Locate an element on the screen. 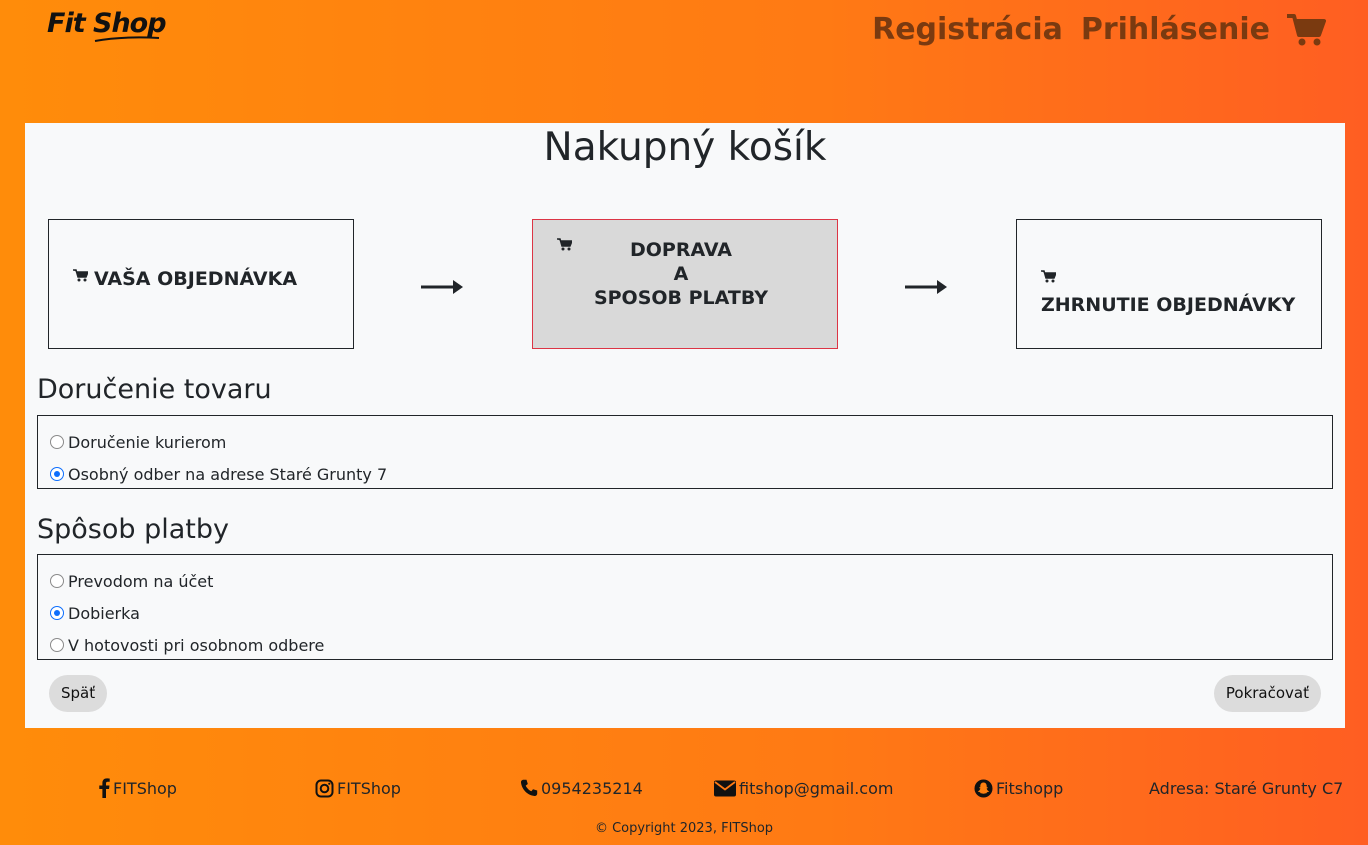 Image resolution: width=1368 pixels, height=845 pixels. payment-option-cash: V hotovosti pri osobnom odbere is located at coordinates (685, 645).